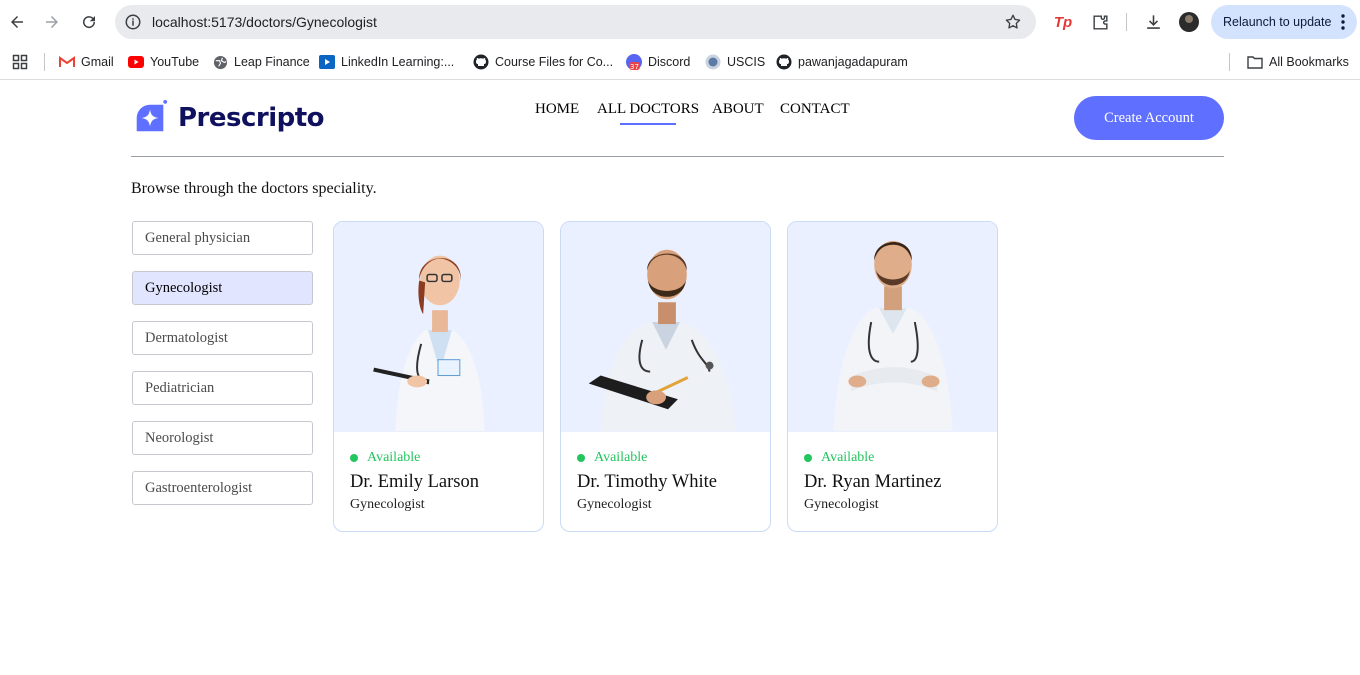  I want to click on bookmark-label: Leap Finance, so click(272, 62).